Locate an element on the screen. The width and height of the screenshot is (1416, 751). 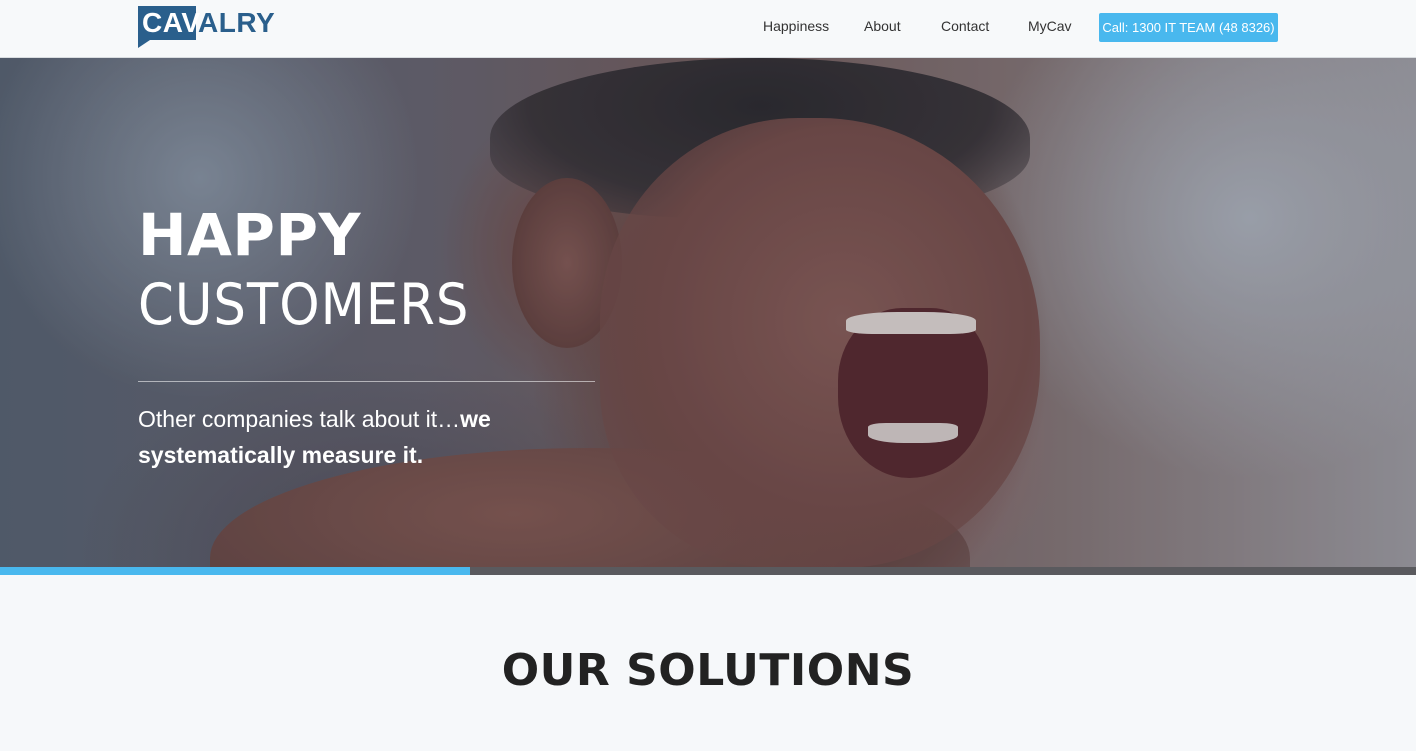
logo-text-part1: CAV is located at coordinates (171, 22).